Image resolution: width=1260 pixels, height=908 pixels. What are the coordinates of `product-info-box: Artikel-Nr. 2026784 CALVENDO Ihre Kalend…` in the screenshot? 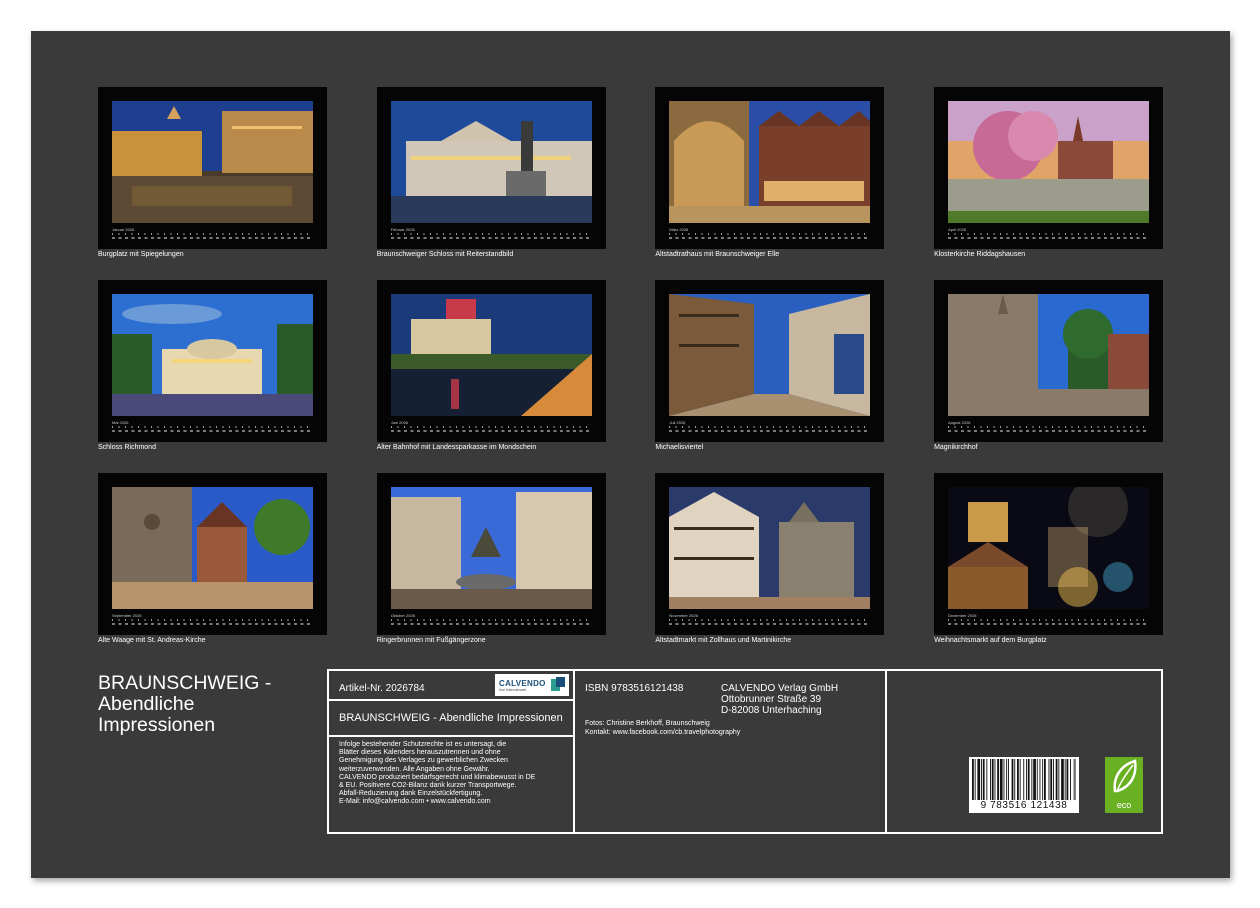 It's located at (745, 751).